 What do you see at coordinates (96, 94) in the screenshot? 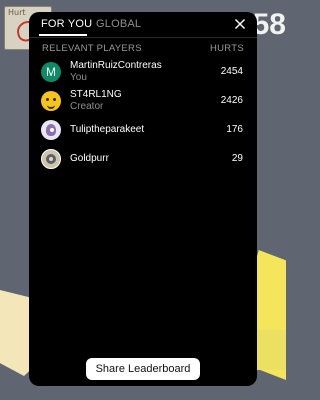
I see `player-name: ST4RL1NG` at bounding box center [96, 94].